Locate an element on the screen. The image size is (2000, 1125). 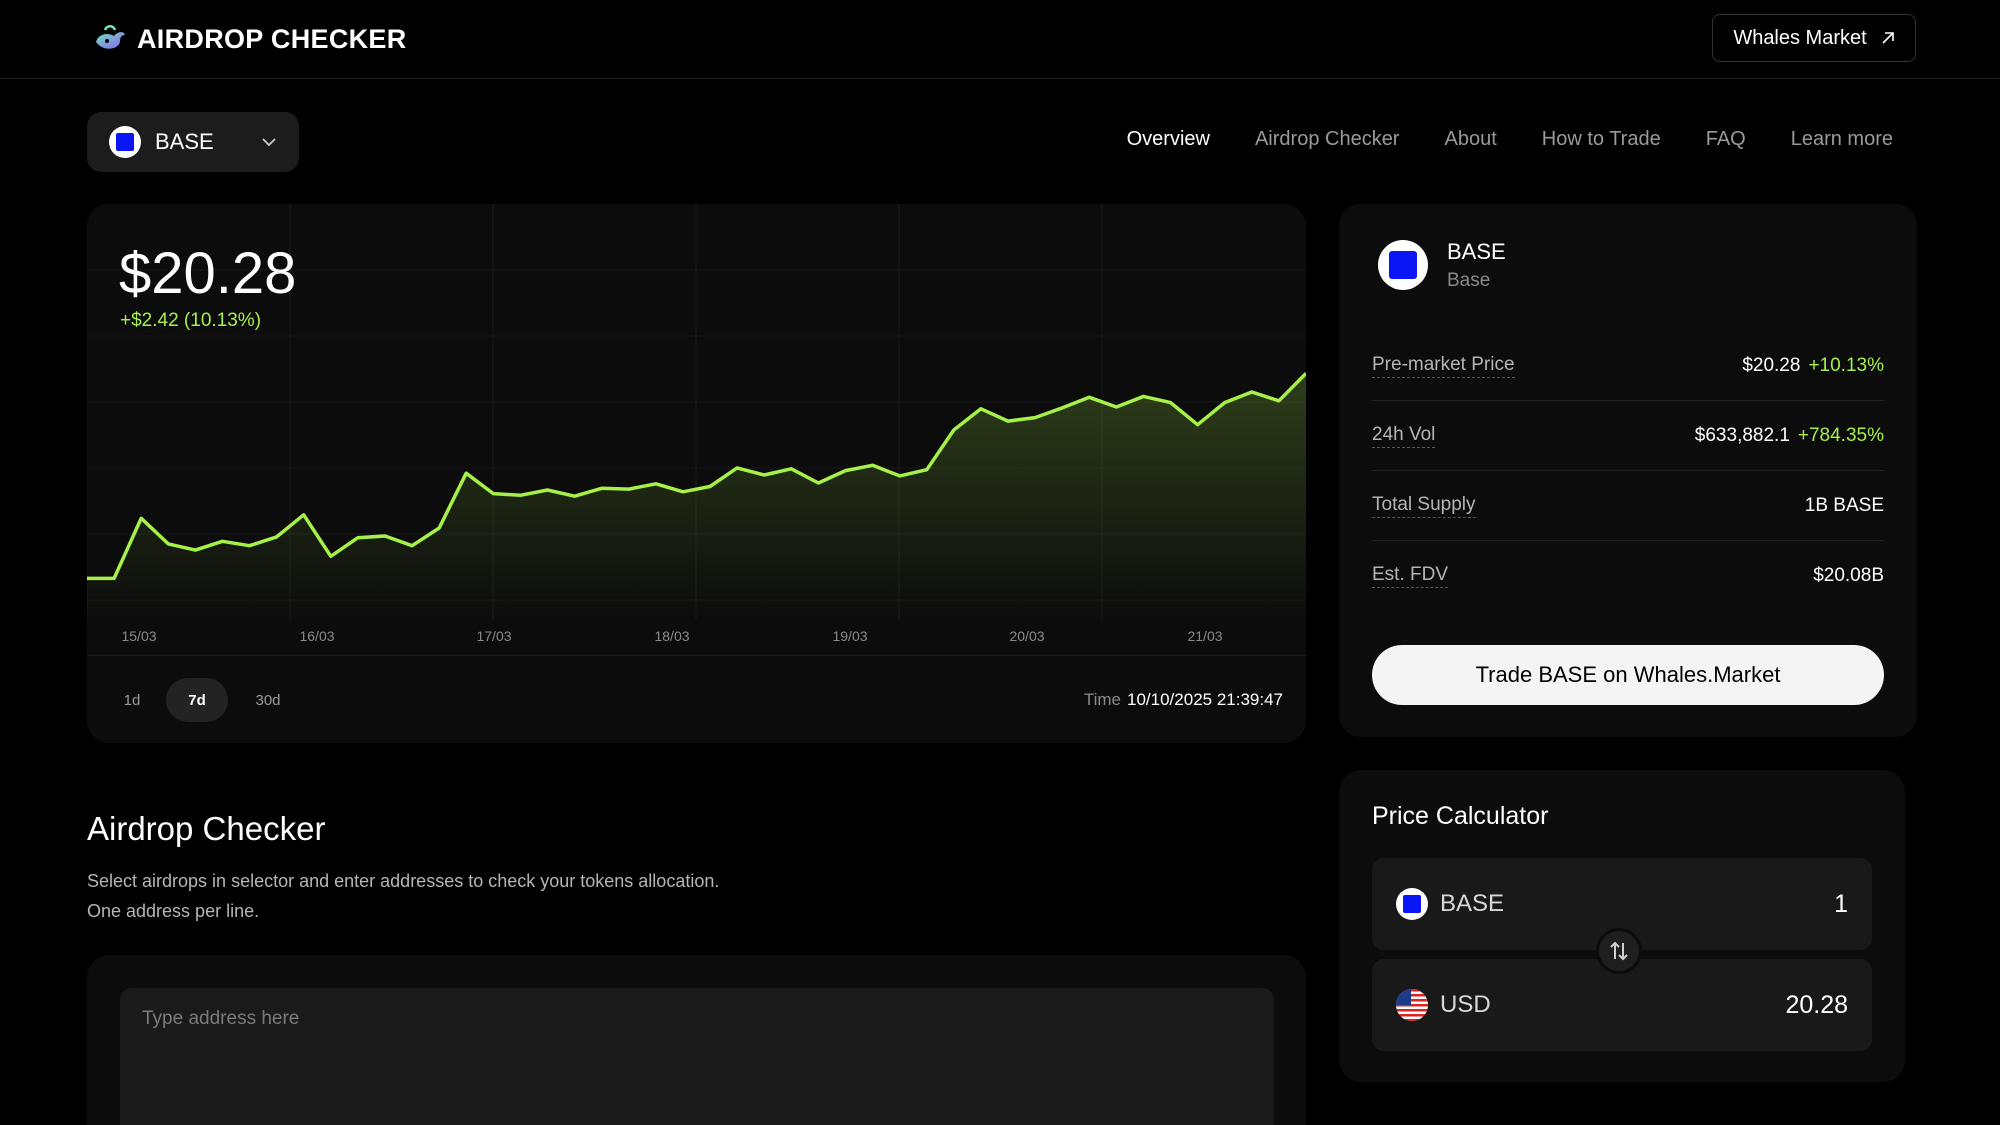
x-tick-label: 18/03 is located at coordinates (672, 636).